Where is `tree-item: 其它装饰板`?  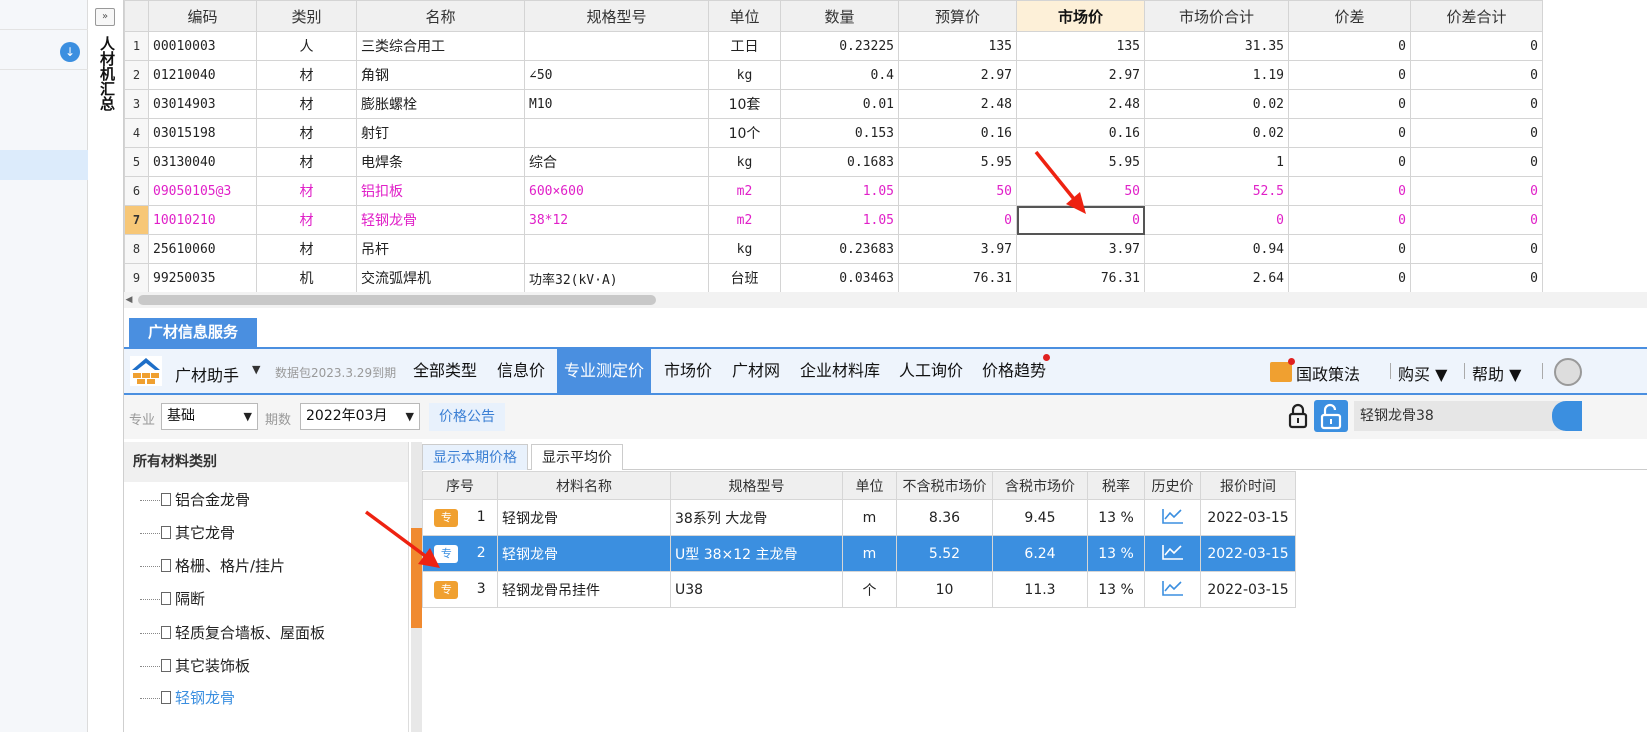
tree-item: 其它装饰板 is located at coordinates (195, 665).